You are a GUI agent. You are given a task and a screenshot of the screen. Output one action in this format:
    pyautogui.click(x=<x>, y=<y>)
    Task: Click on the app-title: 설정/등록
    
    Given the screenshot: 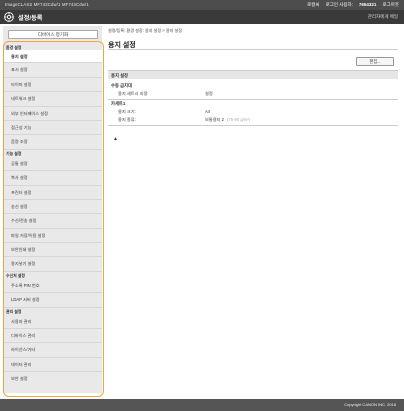 What is the action you would take?
    pyautogui.click(x=30, y=18)
    